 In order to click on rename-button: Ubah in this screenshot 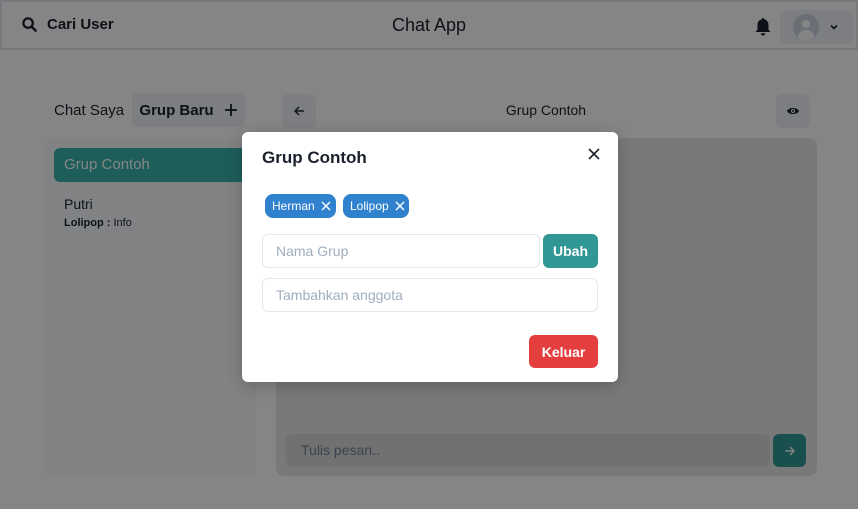, I will do `click(570, 251)`.